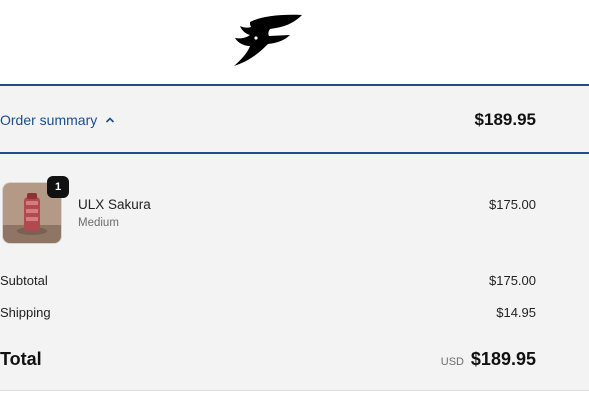 This screenshot has width=589, height=404. Describe the element at coordinates (268, 41) in the screenshot. I see `falcon-f-logo-icon` at that location.